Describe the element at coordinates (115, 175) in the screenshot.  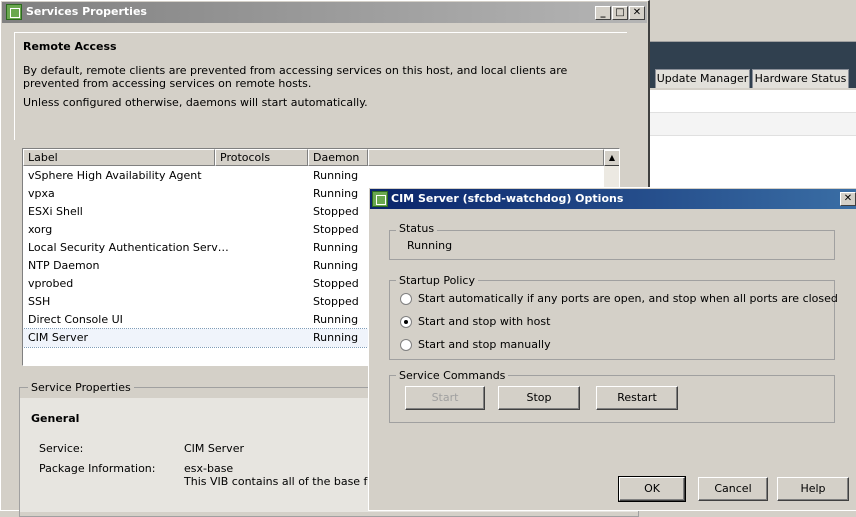
I see `row-label: vSphere High Availability Agent` at that location.